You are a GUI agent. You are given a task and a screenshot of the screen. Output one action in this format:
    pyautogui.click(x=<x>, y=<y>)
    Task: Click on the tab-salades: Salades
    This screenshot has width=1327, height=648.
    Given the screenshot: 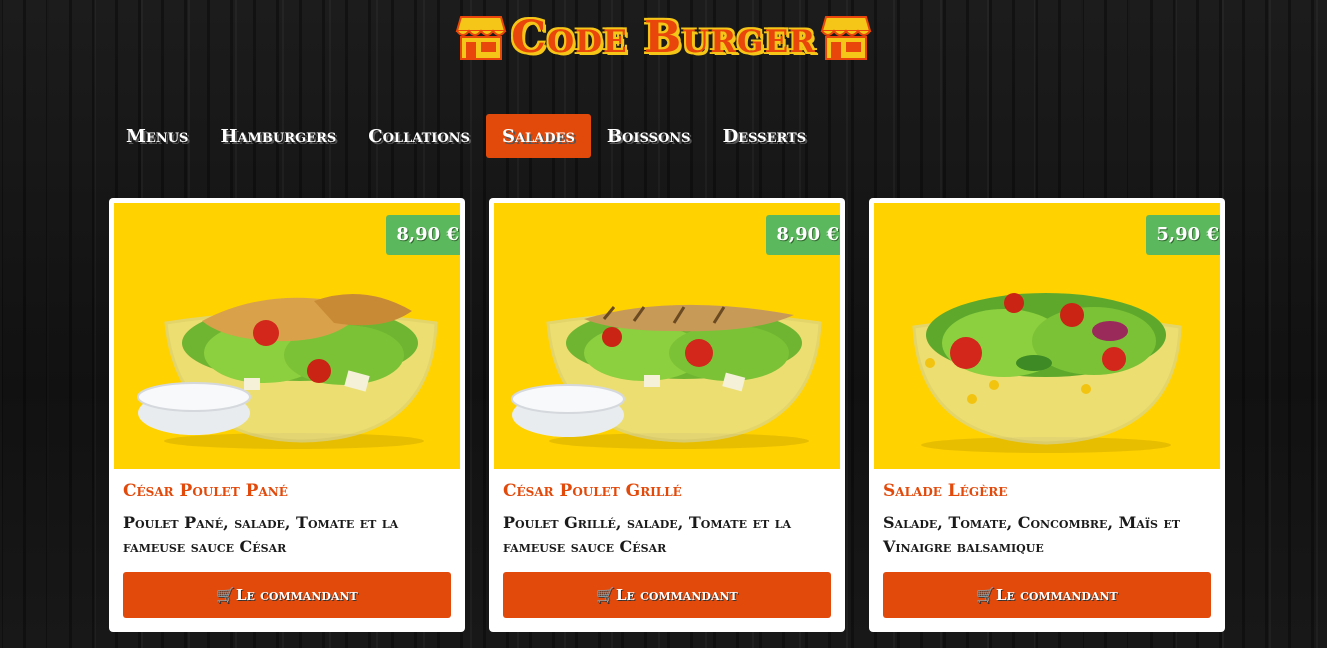 What is the action you would take?
    pyautogui.click(x=538, y=136)
    